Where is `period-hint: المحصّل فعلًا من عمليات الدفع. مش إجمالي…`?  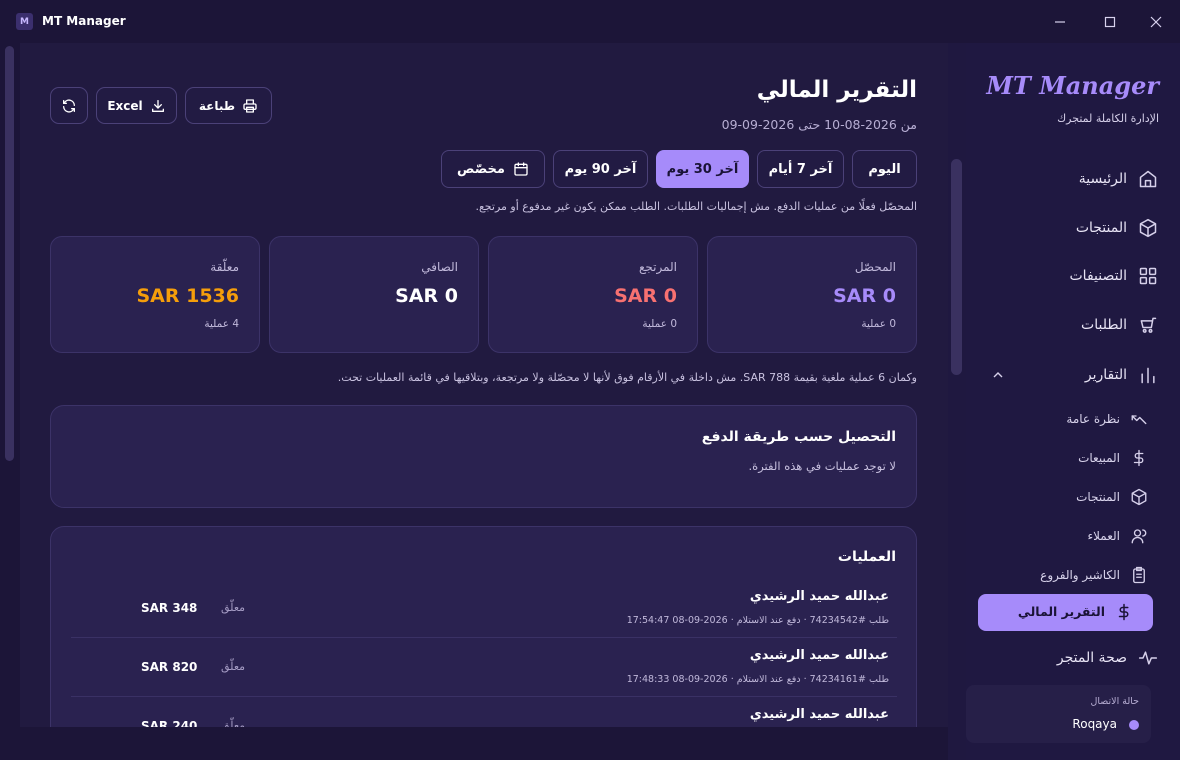
period-hint: المحصّل فعلًا من عمليات الدفع. مش إجمالي… is located at coordinates (696, 206).